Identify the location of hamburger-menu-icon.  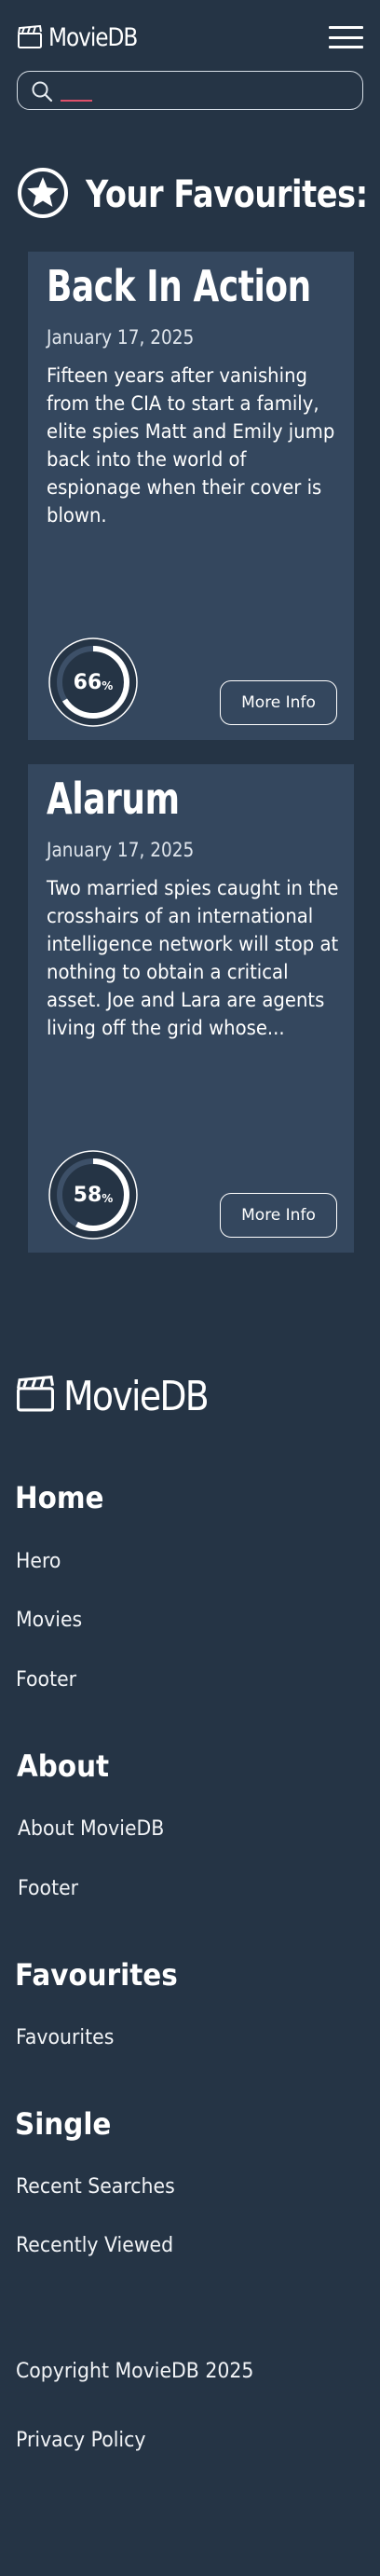
(346, 37).